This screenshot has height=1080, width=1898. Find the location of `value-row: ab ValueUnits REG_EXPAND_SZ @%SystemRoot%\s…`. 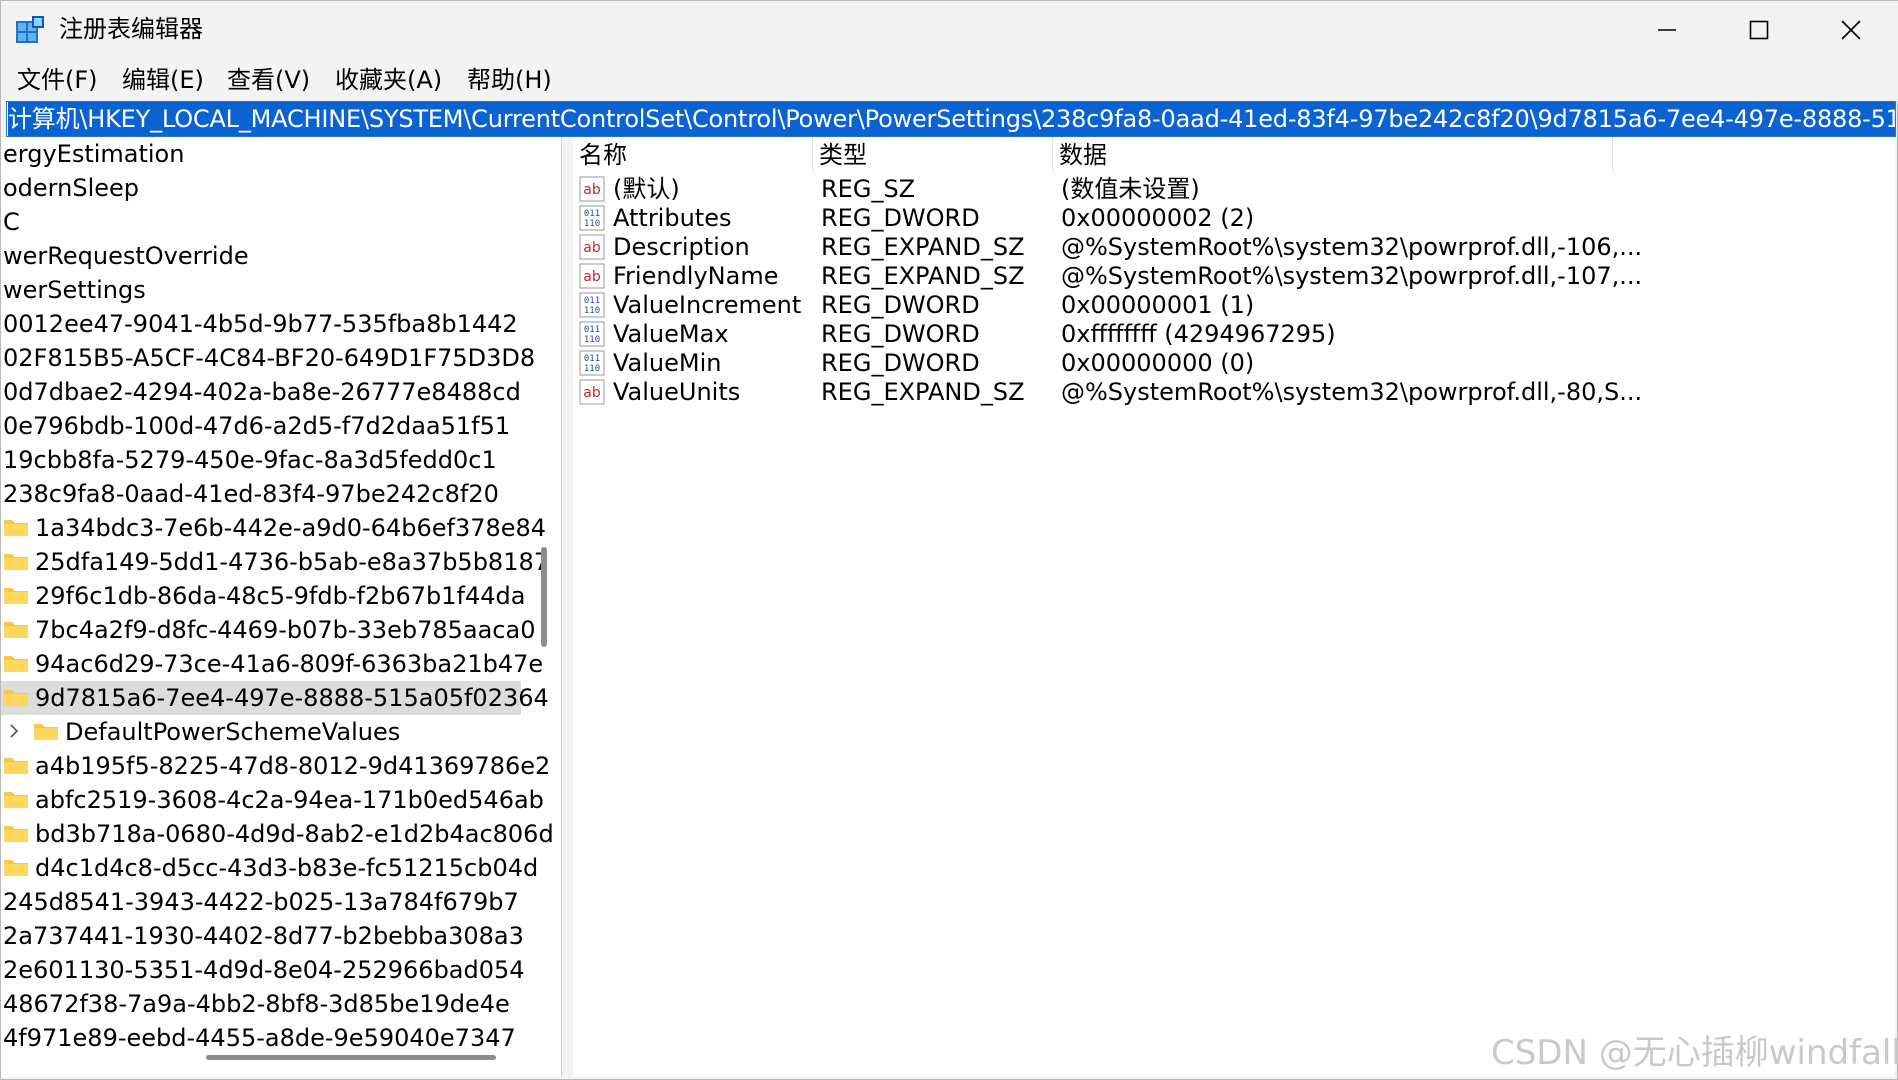

value-row: ab ValueUnits REG_EXPAND_SZ @%SystemRoot%\s… is located at coordinates (1234, 392).